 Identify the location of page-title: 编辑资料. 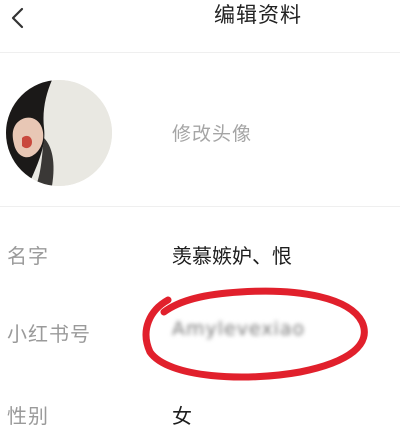
(258, 15).